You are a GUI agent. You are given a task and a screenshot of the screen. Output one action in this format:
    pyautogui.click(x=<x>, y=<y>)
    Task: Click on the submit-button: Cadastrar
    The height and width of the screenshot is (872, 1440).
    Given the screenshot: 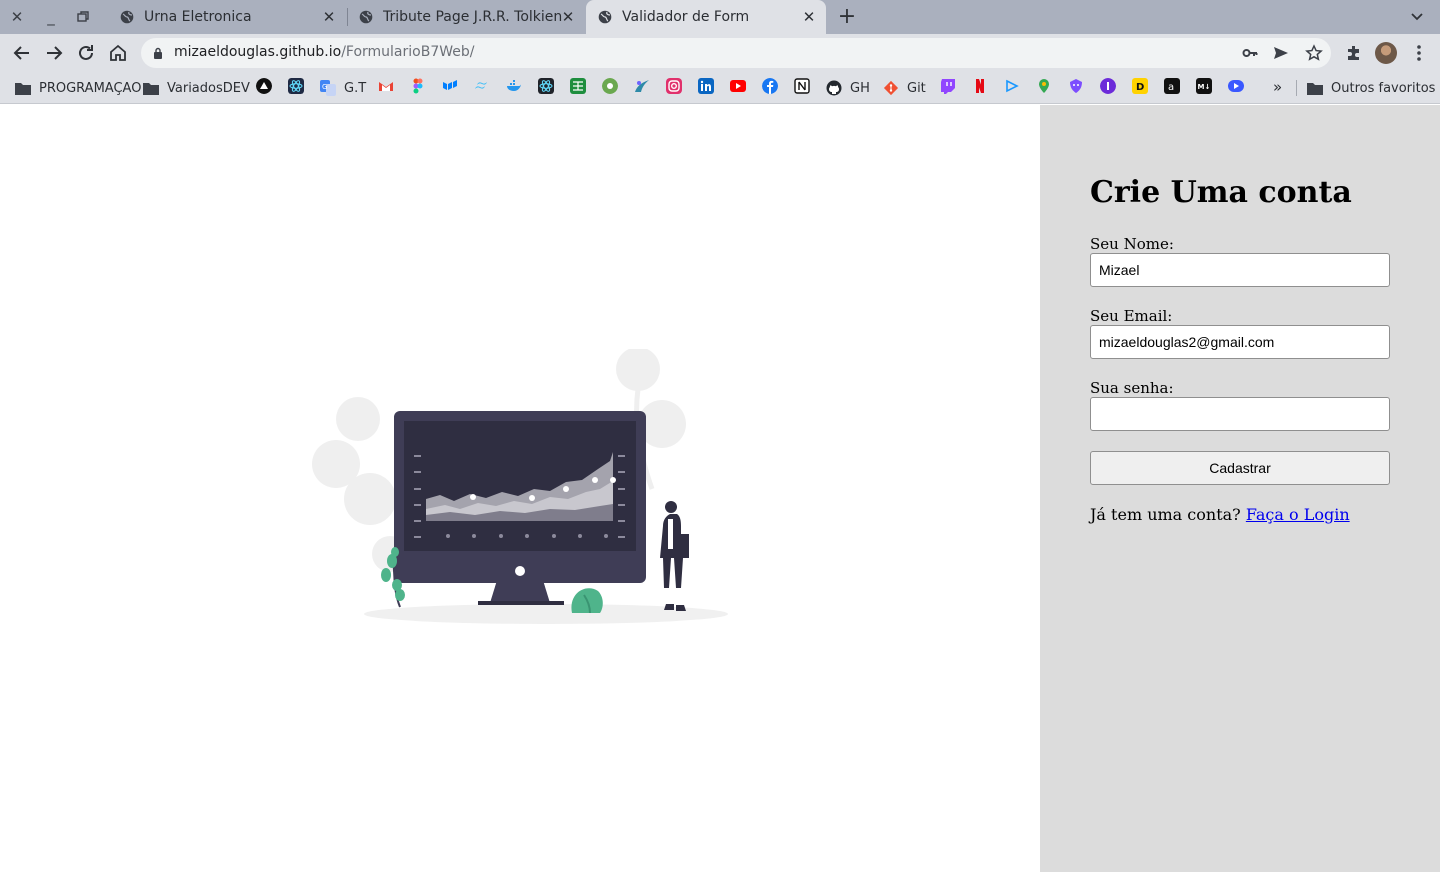 What is the action you would take?
    pyautogui.click(x=1240, y=468)
    